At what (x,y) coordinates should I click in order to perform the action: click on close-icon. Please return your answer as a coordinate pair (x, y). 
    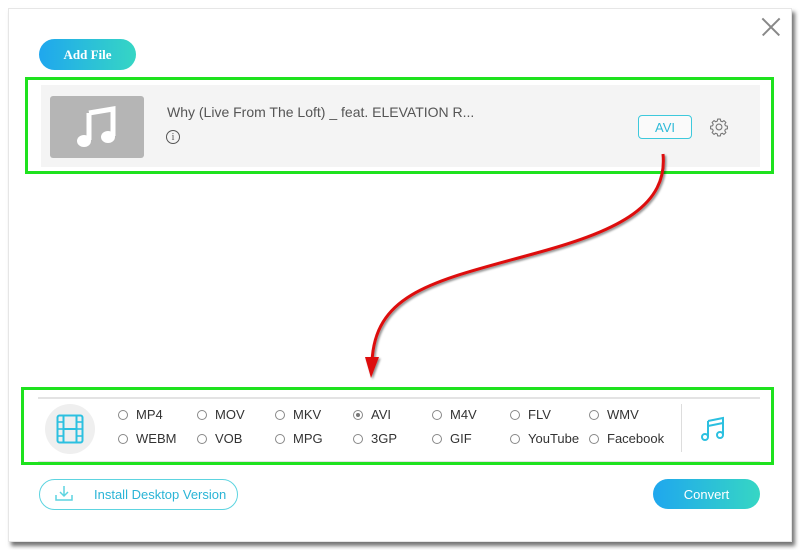
    Looking at the image, I should click on (771, 27).